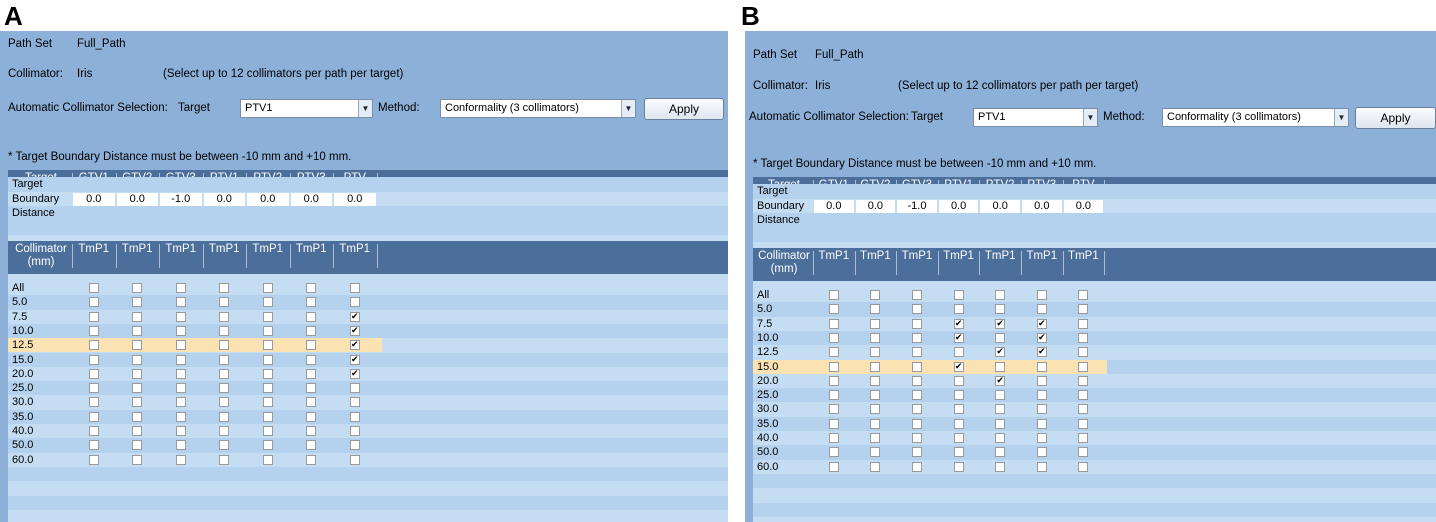 Image resolution: width=1436 pixels, height=522 pixels. Describe the element at coordinates (1035, 117) in the screenshot. I see `target-select: PTV1 ▼` at that location.